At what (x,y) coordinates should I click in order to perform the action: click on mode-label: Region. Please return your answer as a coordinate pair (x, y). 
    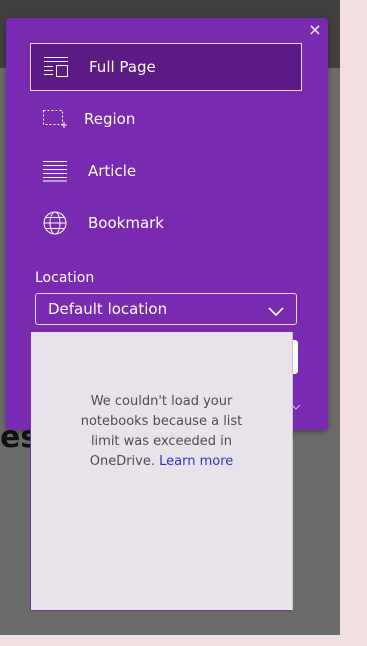
    Looking at the image, I should click on (110, 119).